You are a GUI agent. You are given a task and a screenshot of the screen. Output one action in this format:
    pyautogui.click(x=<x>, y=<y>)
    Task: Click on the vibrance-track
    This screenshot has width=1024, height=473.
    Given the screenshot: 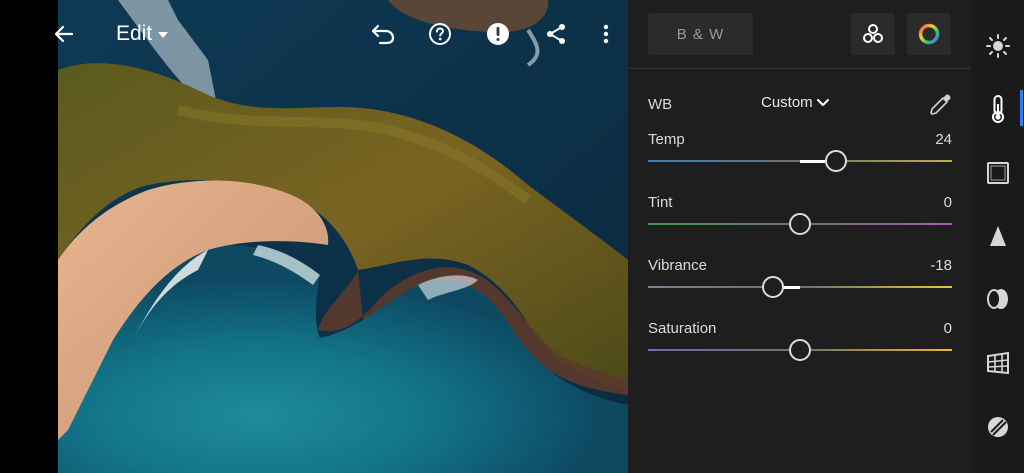 What is the action you would take?
    pyautogui.click(x=800, y=287)
    